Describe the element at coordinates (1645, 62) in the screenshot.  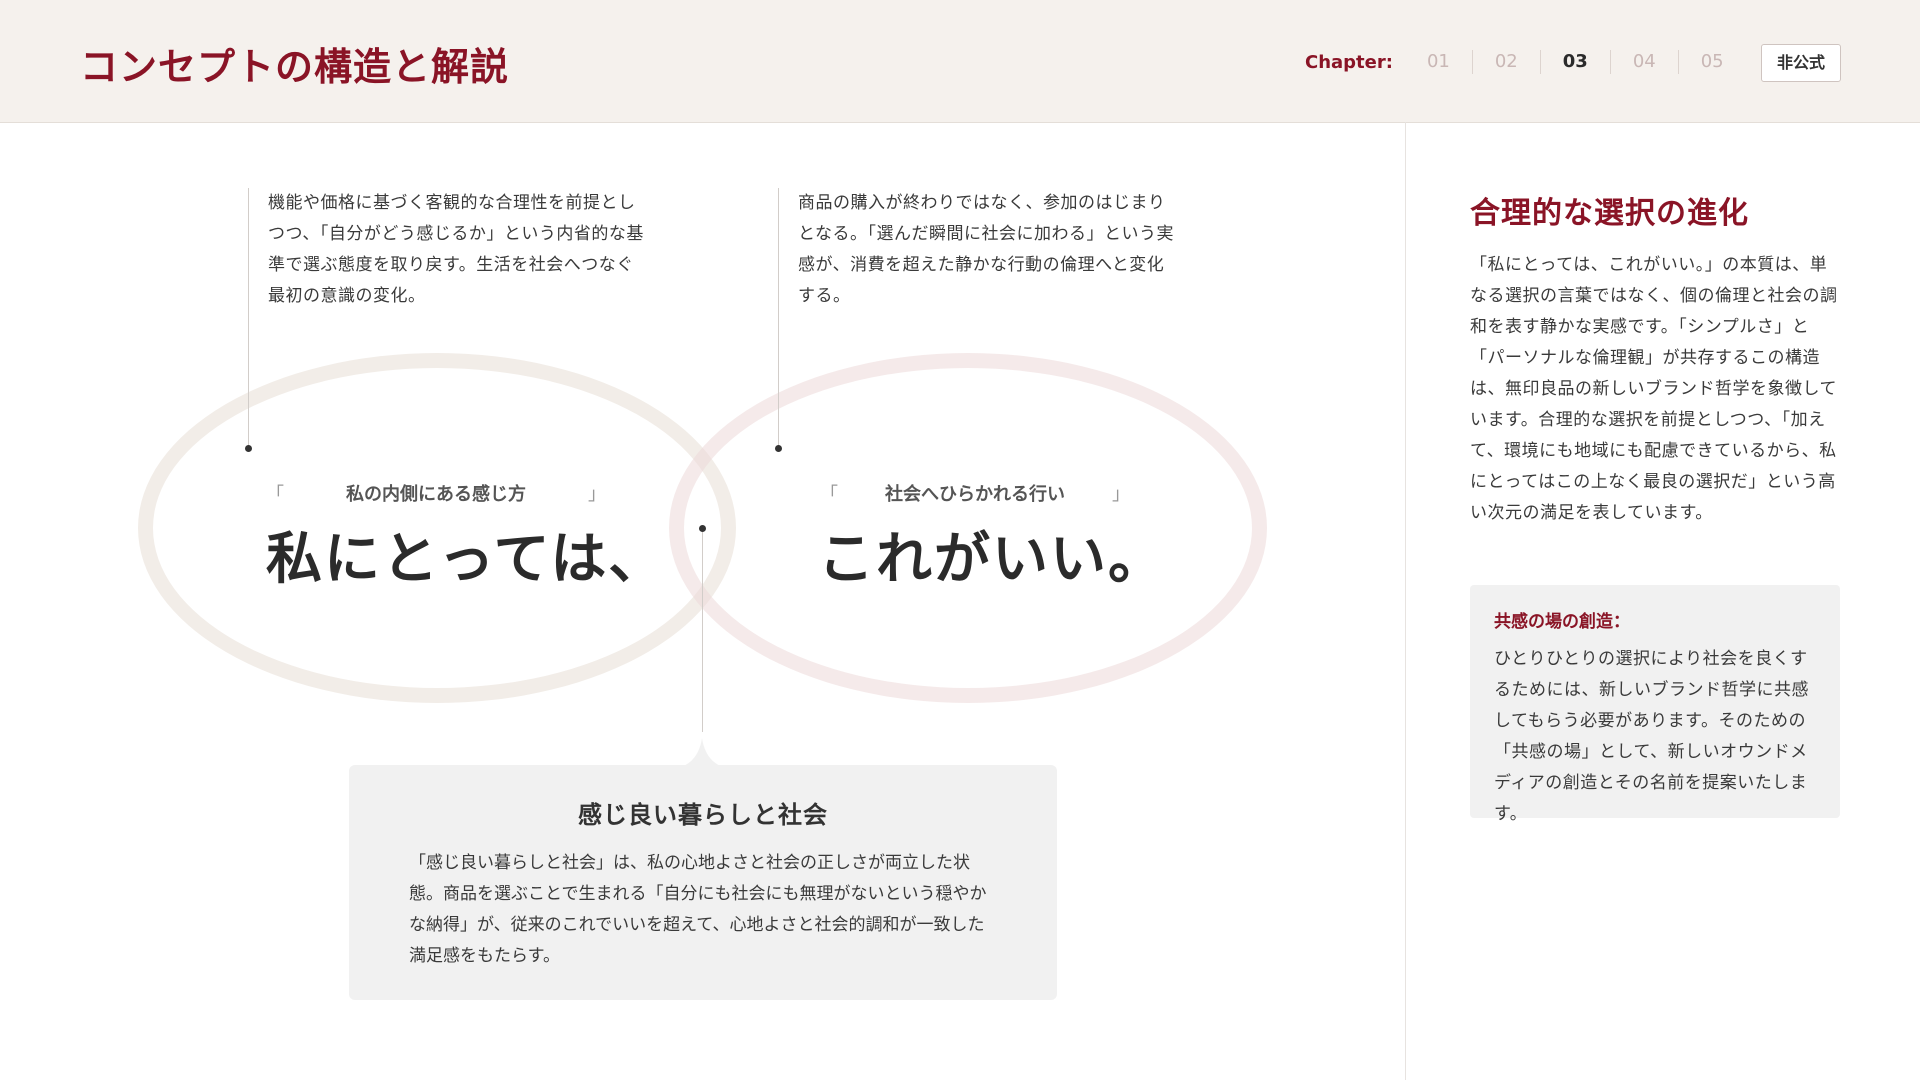
I see `chapter-04-link: 04` at that location.